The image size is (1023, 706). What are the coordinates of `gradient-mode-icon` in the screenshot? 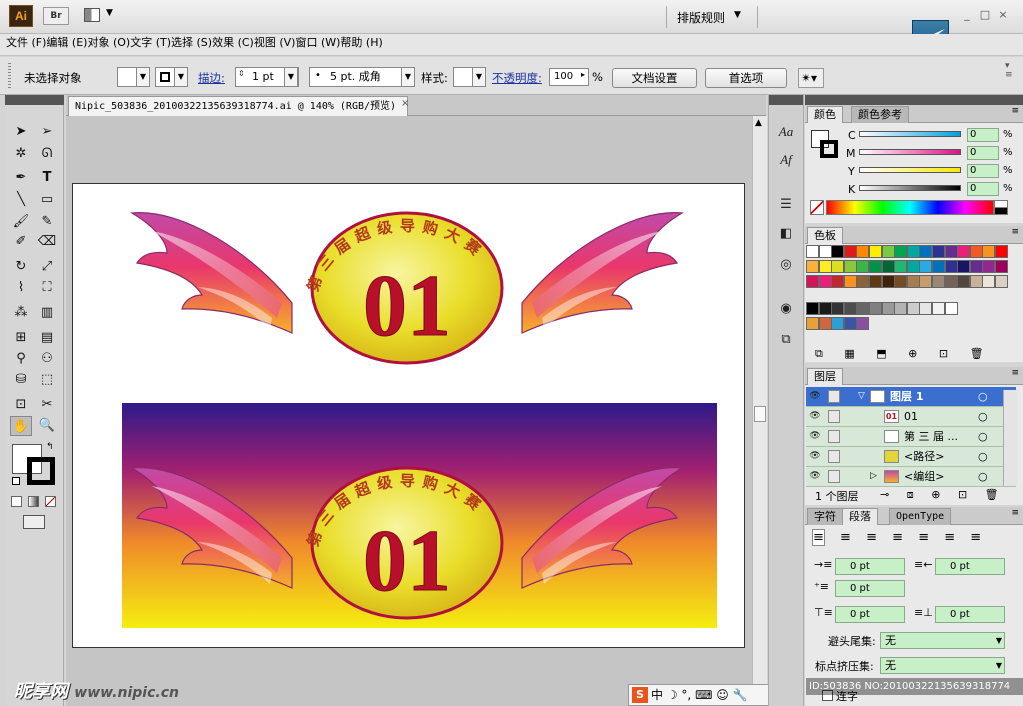 It's located at (33, 501).